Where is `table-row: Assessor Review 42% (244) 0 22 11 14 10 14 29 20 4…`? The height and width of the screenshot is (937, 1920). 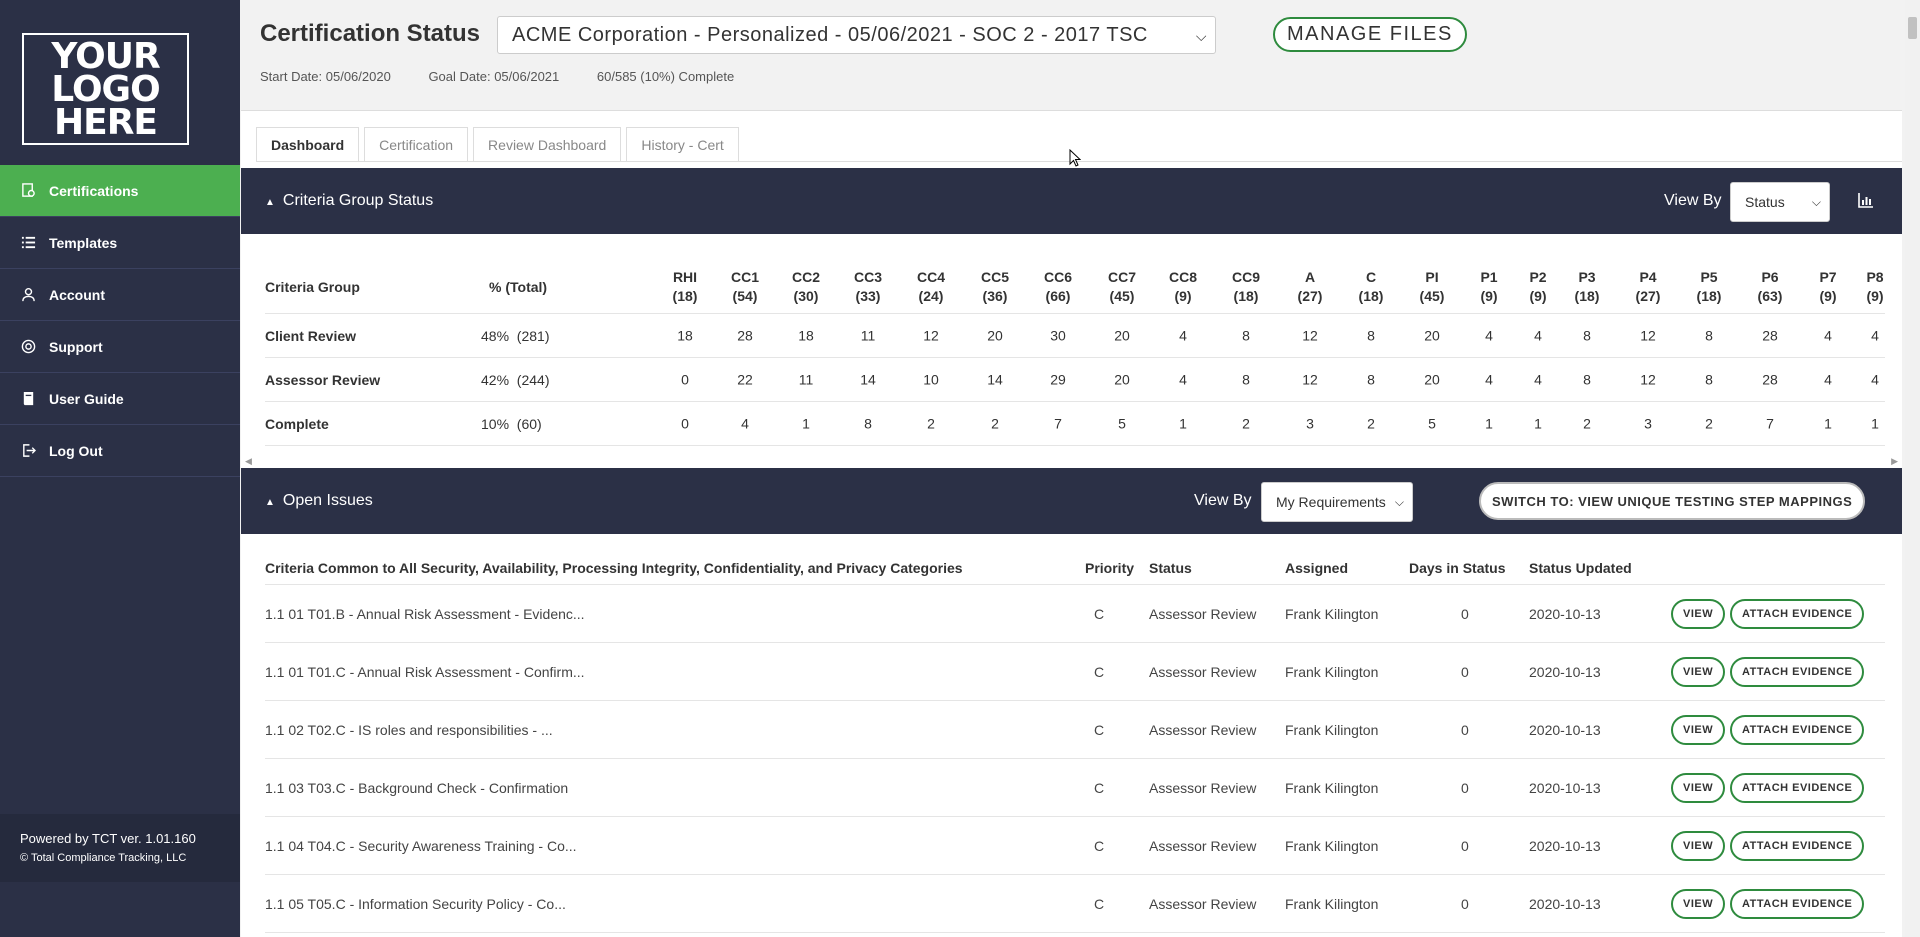 table-row: Assessor Review 42% (244) 0 22 11 14 10 14 29 20 4… is located at coordinates (1075, 380).